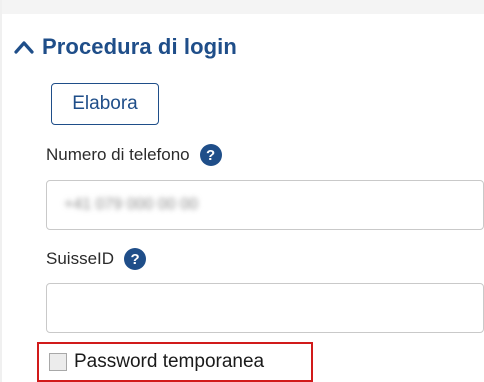  What do you see at coordinates (1, 191) in the screenshot?
I see `left-rule` at bounding box center [1, 191].